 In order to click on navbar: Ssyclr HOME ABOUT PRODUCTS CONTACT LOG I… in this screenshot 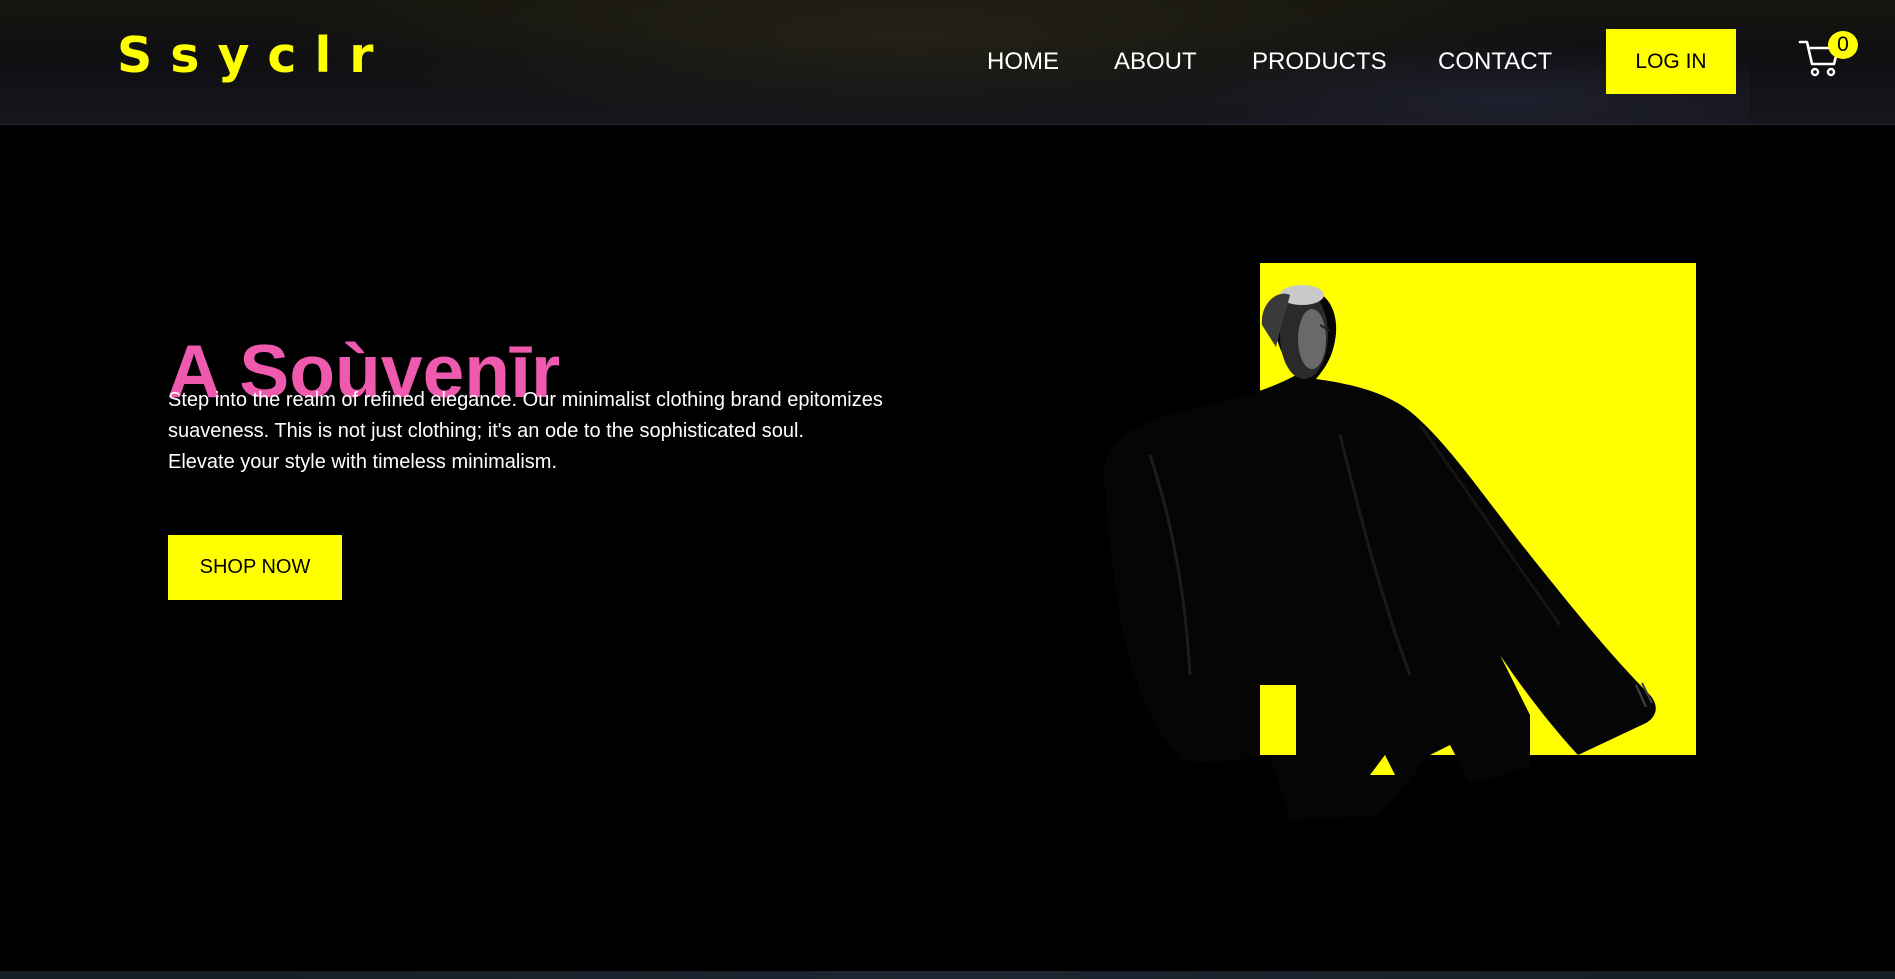, I will do `click(947, 62)`.